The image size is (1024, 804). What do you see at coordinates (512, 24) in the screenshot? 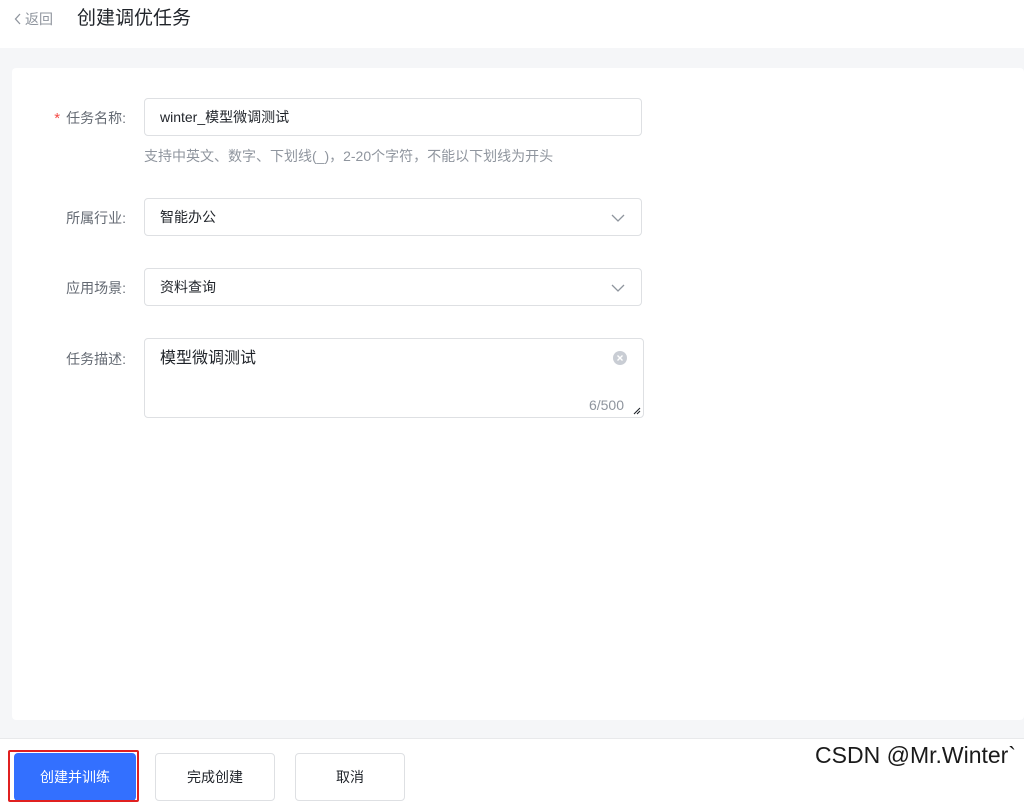
I see `page-header: 返回 创建调优任务` at bounding box center [512, 24].